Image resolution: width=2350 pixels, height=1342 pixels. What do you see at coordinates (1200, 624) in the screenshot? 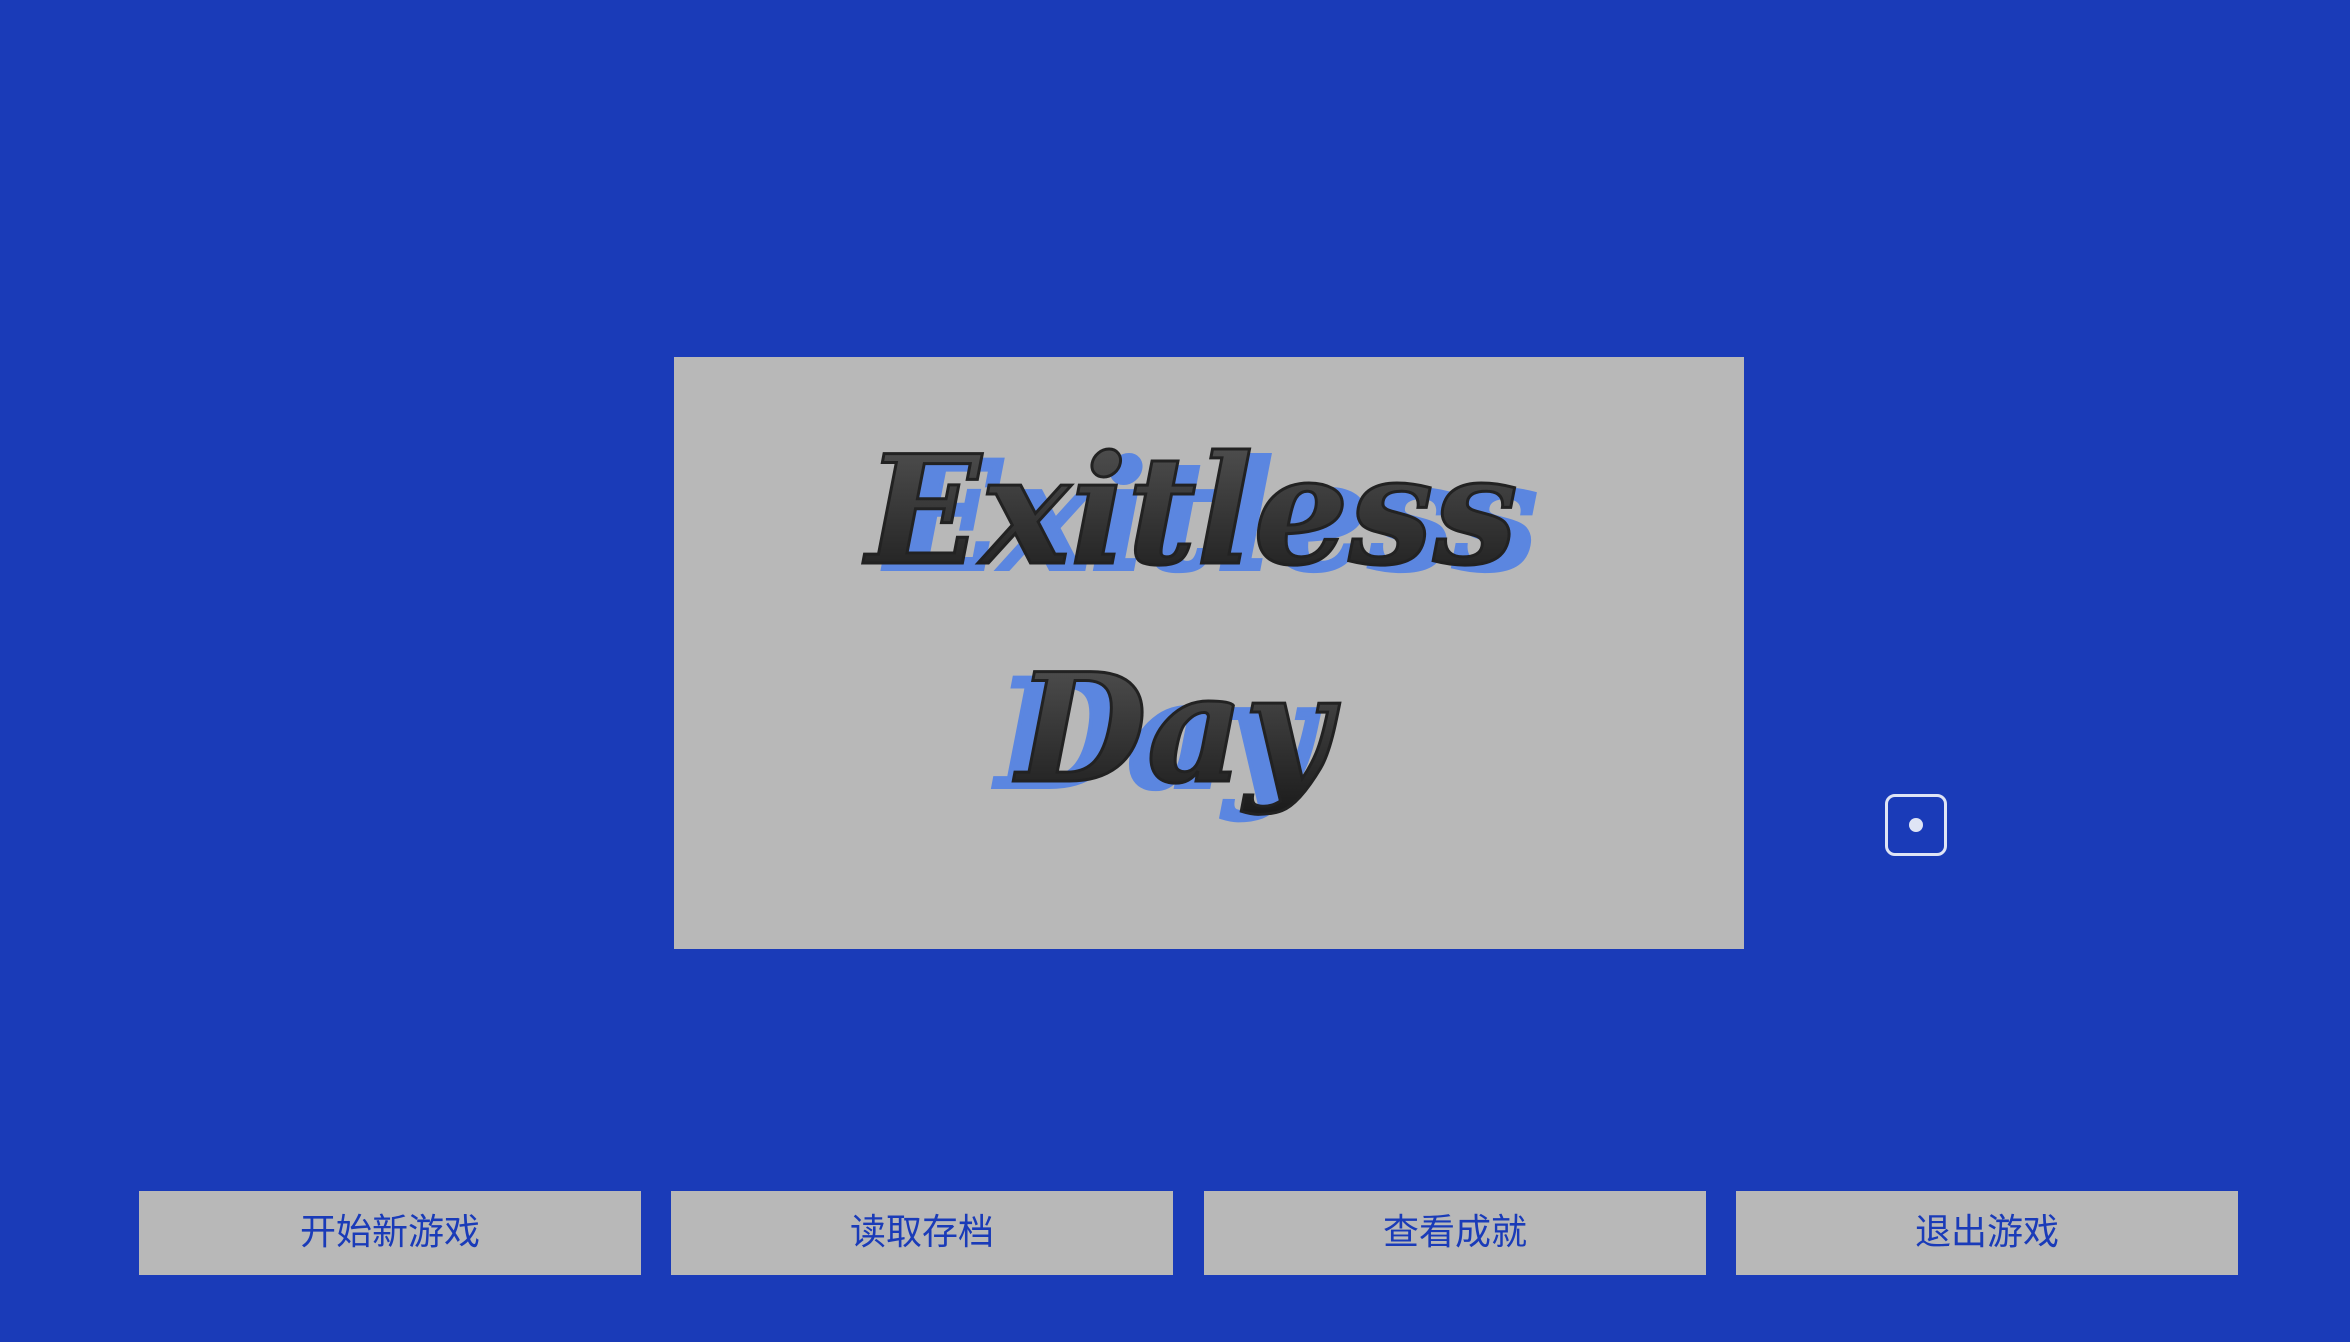
I see `game-logo: Exitless Exitless Day Day` at bounding box center [1200, 624].